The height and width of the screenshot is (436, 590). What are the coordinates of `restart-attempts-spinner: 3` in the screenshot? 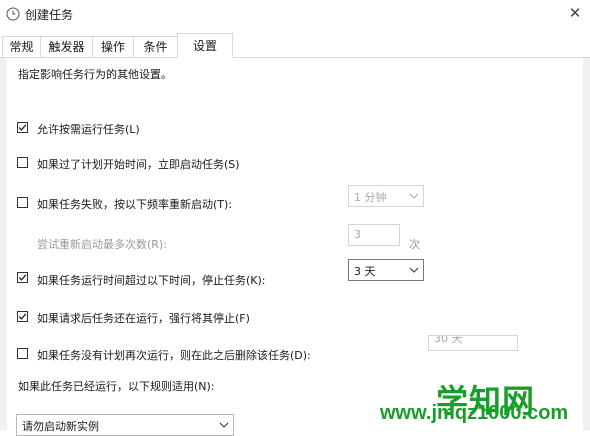 It's located at (374, 235).